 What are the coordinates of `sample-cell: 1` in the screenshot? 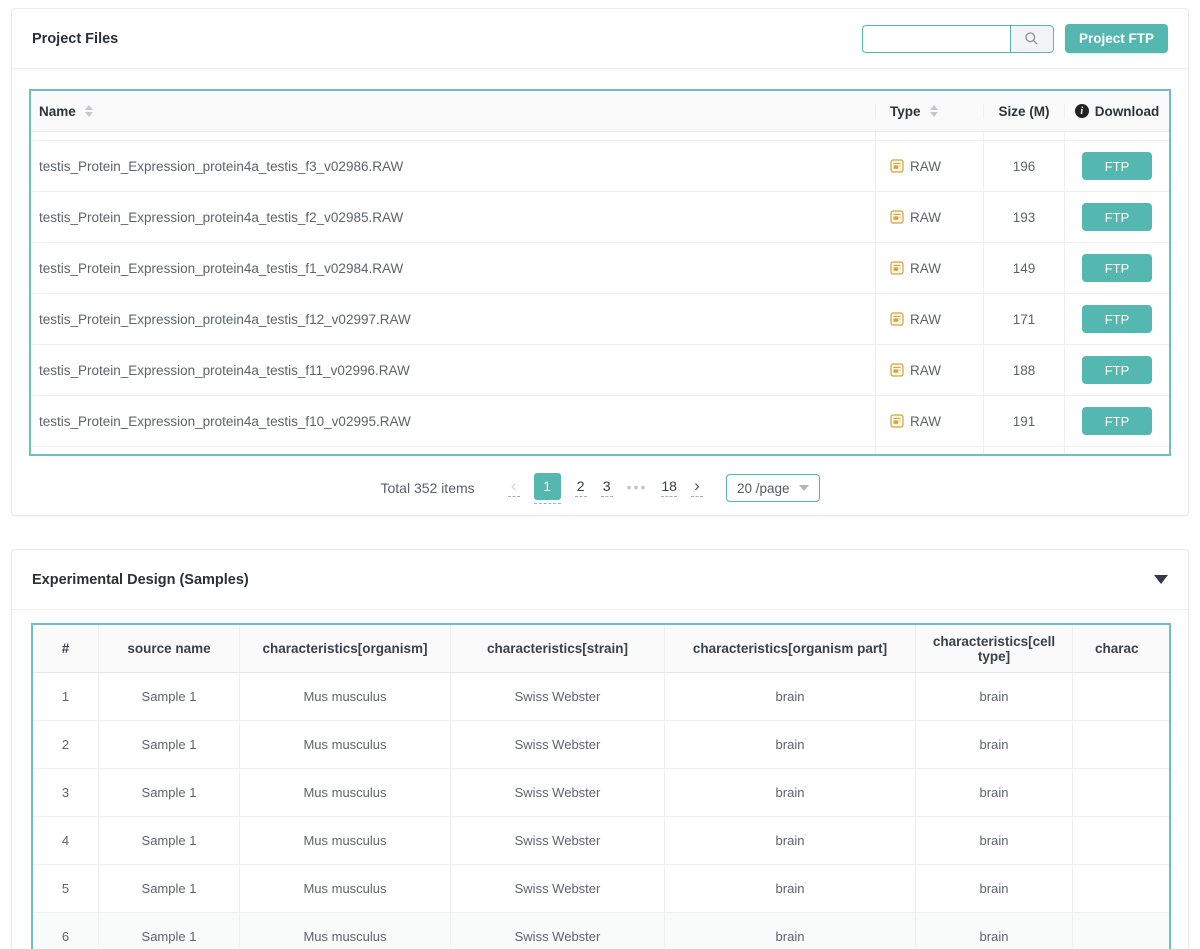 It's located at (66, 696).